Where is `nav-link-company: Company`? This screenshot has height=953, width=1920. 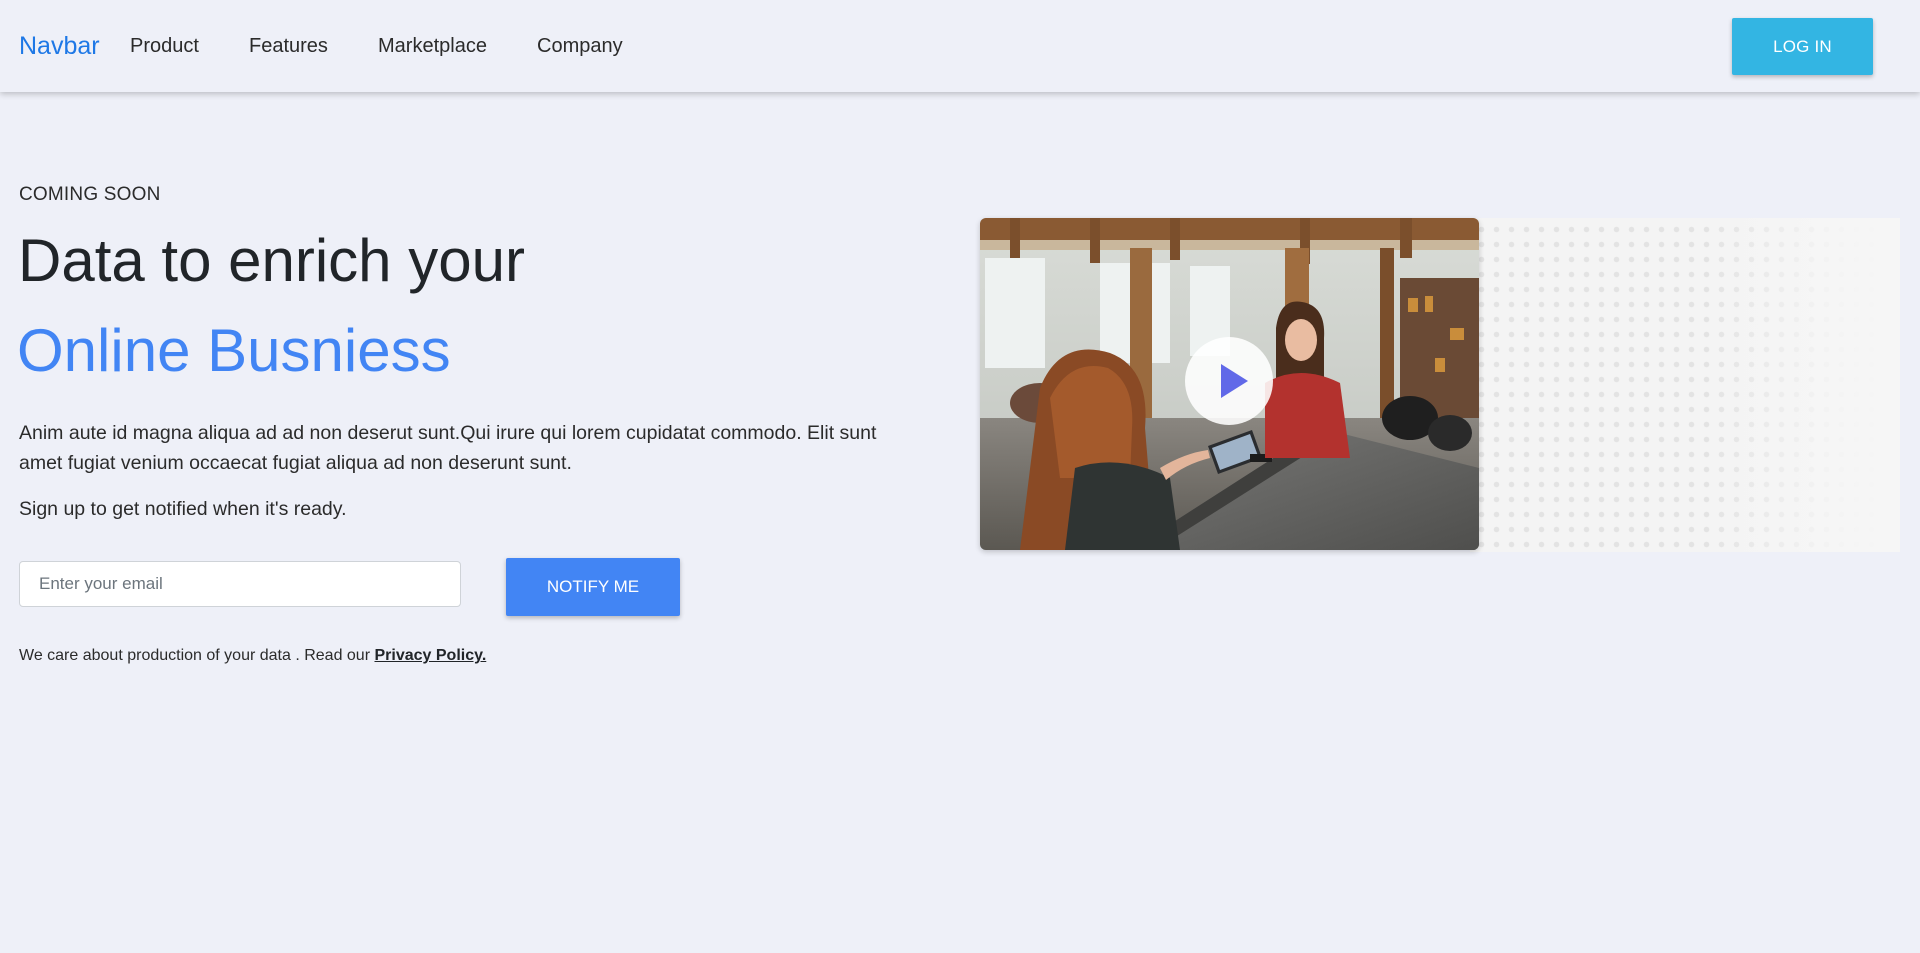
nav-link-company: Company is located at coordinates (580, 46).